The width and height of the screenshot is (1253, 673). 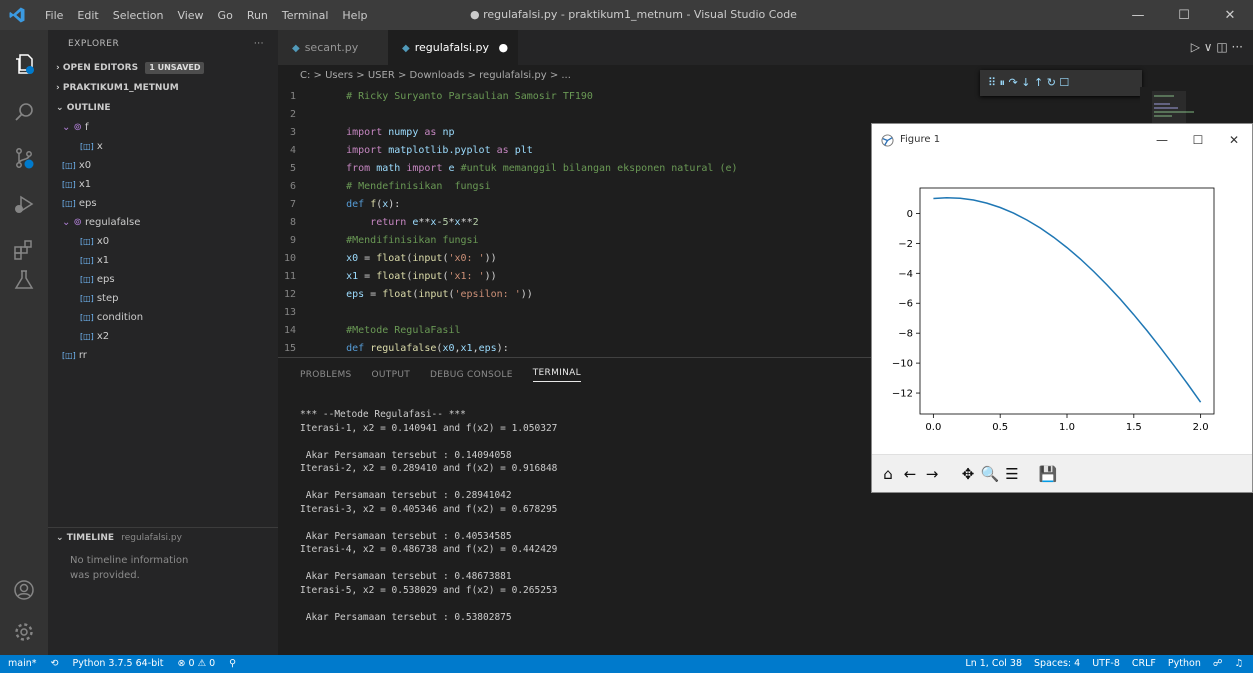 I want to click on tab-terminal: TERMINAL, so click(x=556, y=375).